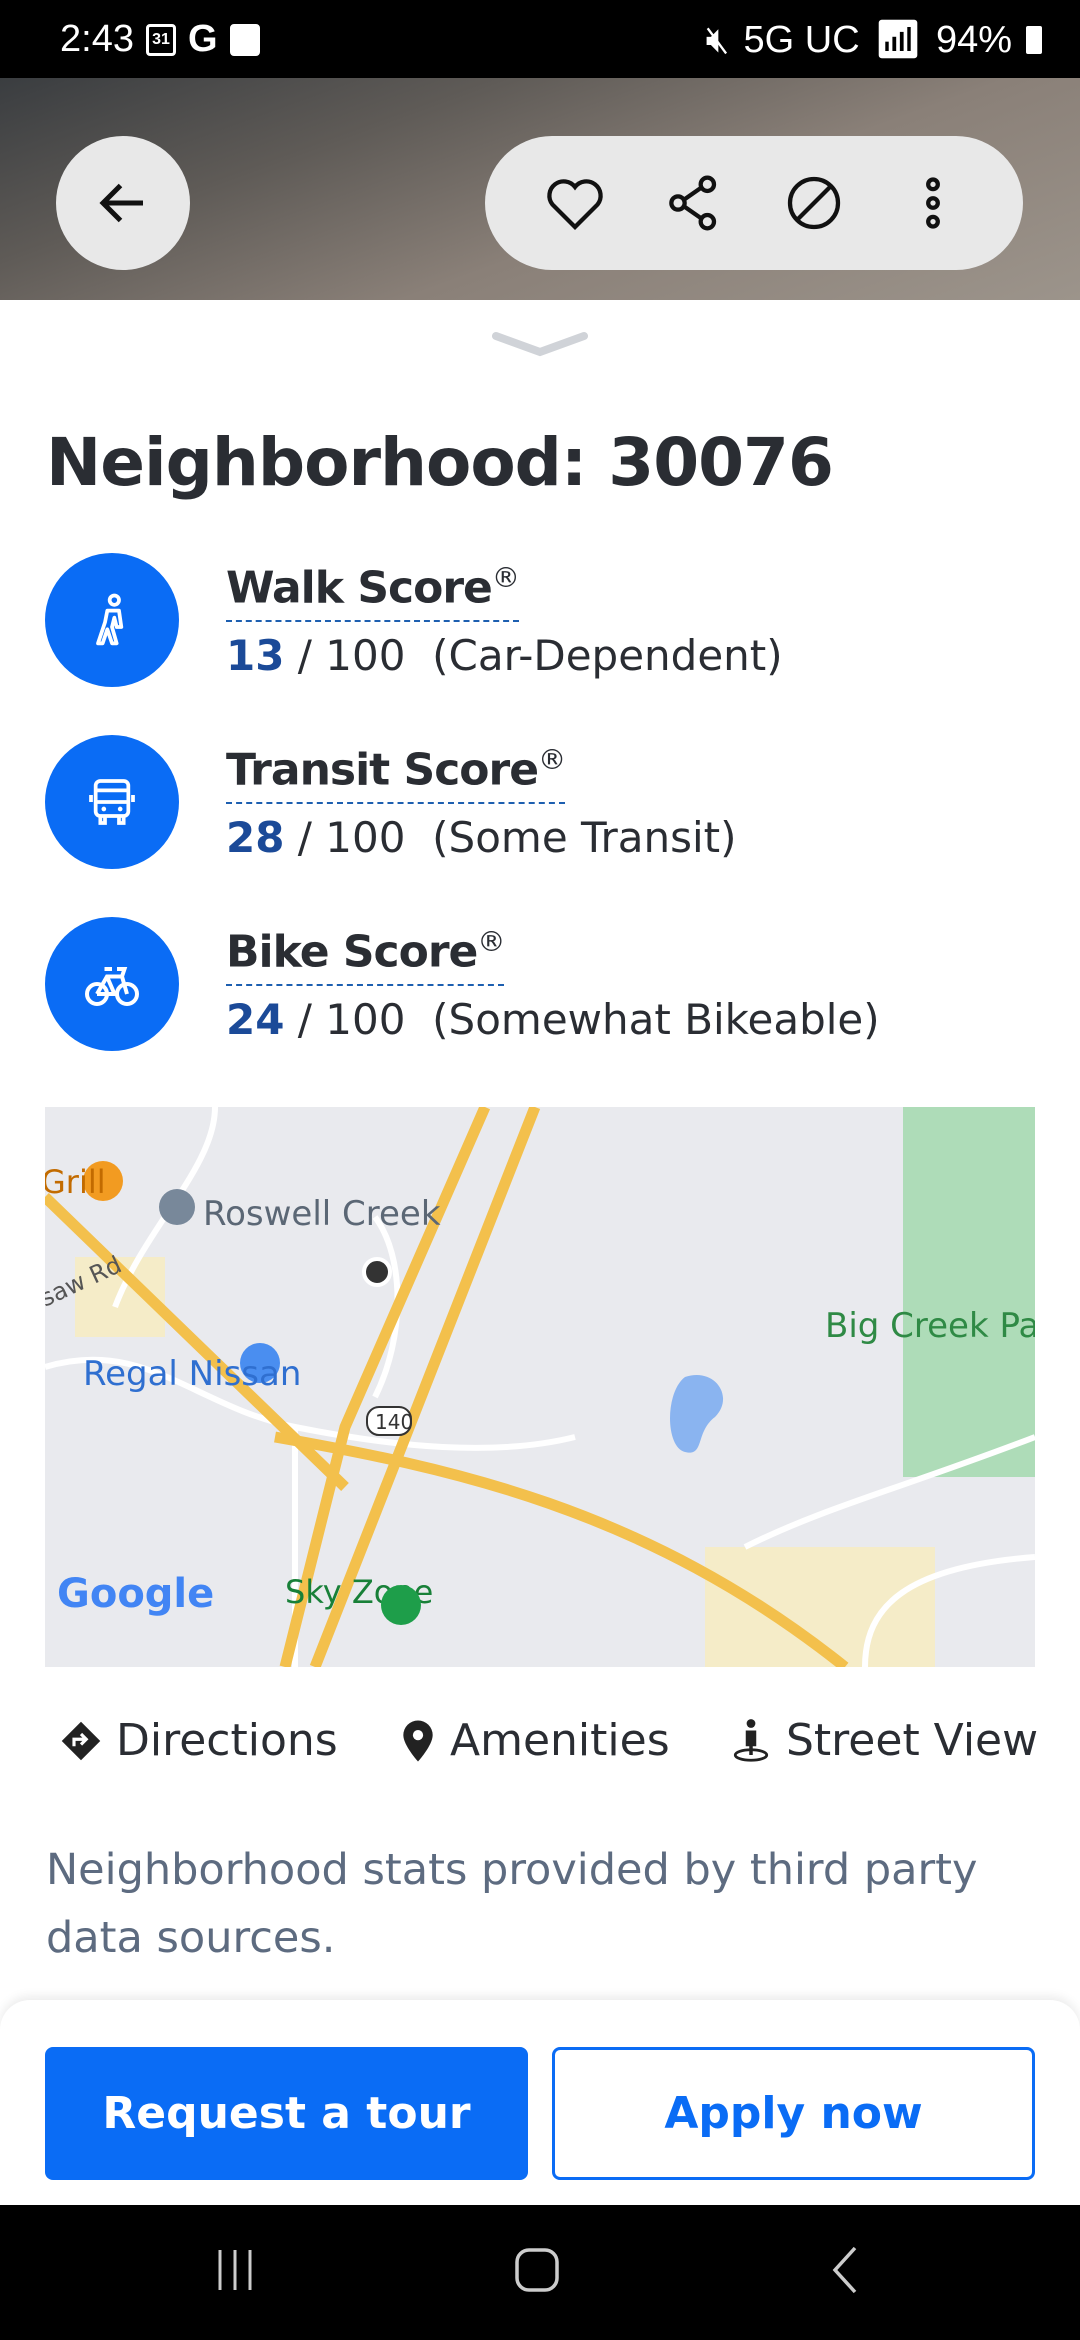 This screenshot has height=2340, width=1080. Describe the element at coordinates (553, 1019) in the screenshot. I see `bike-score-value: 24 / 100 (Somewhat Bikeable)` at that location.